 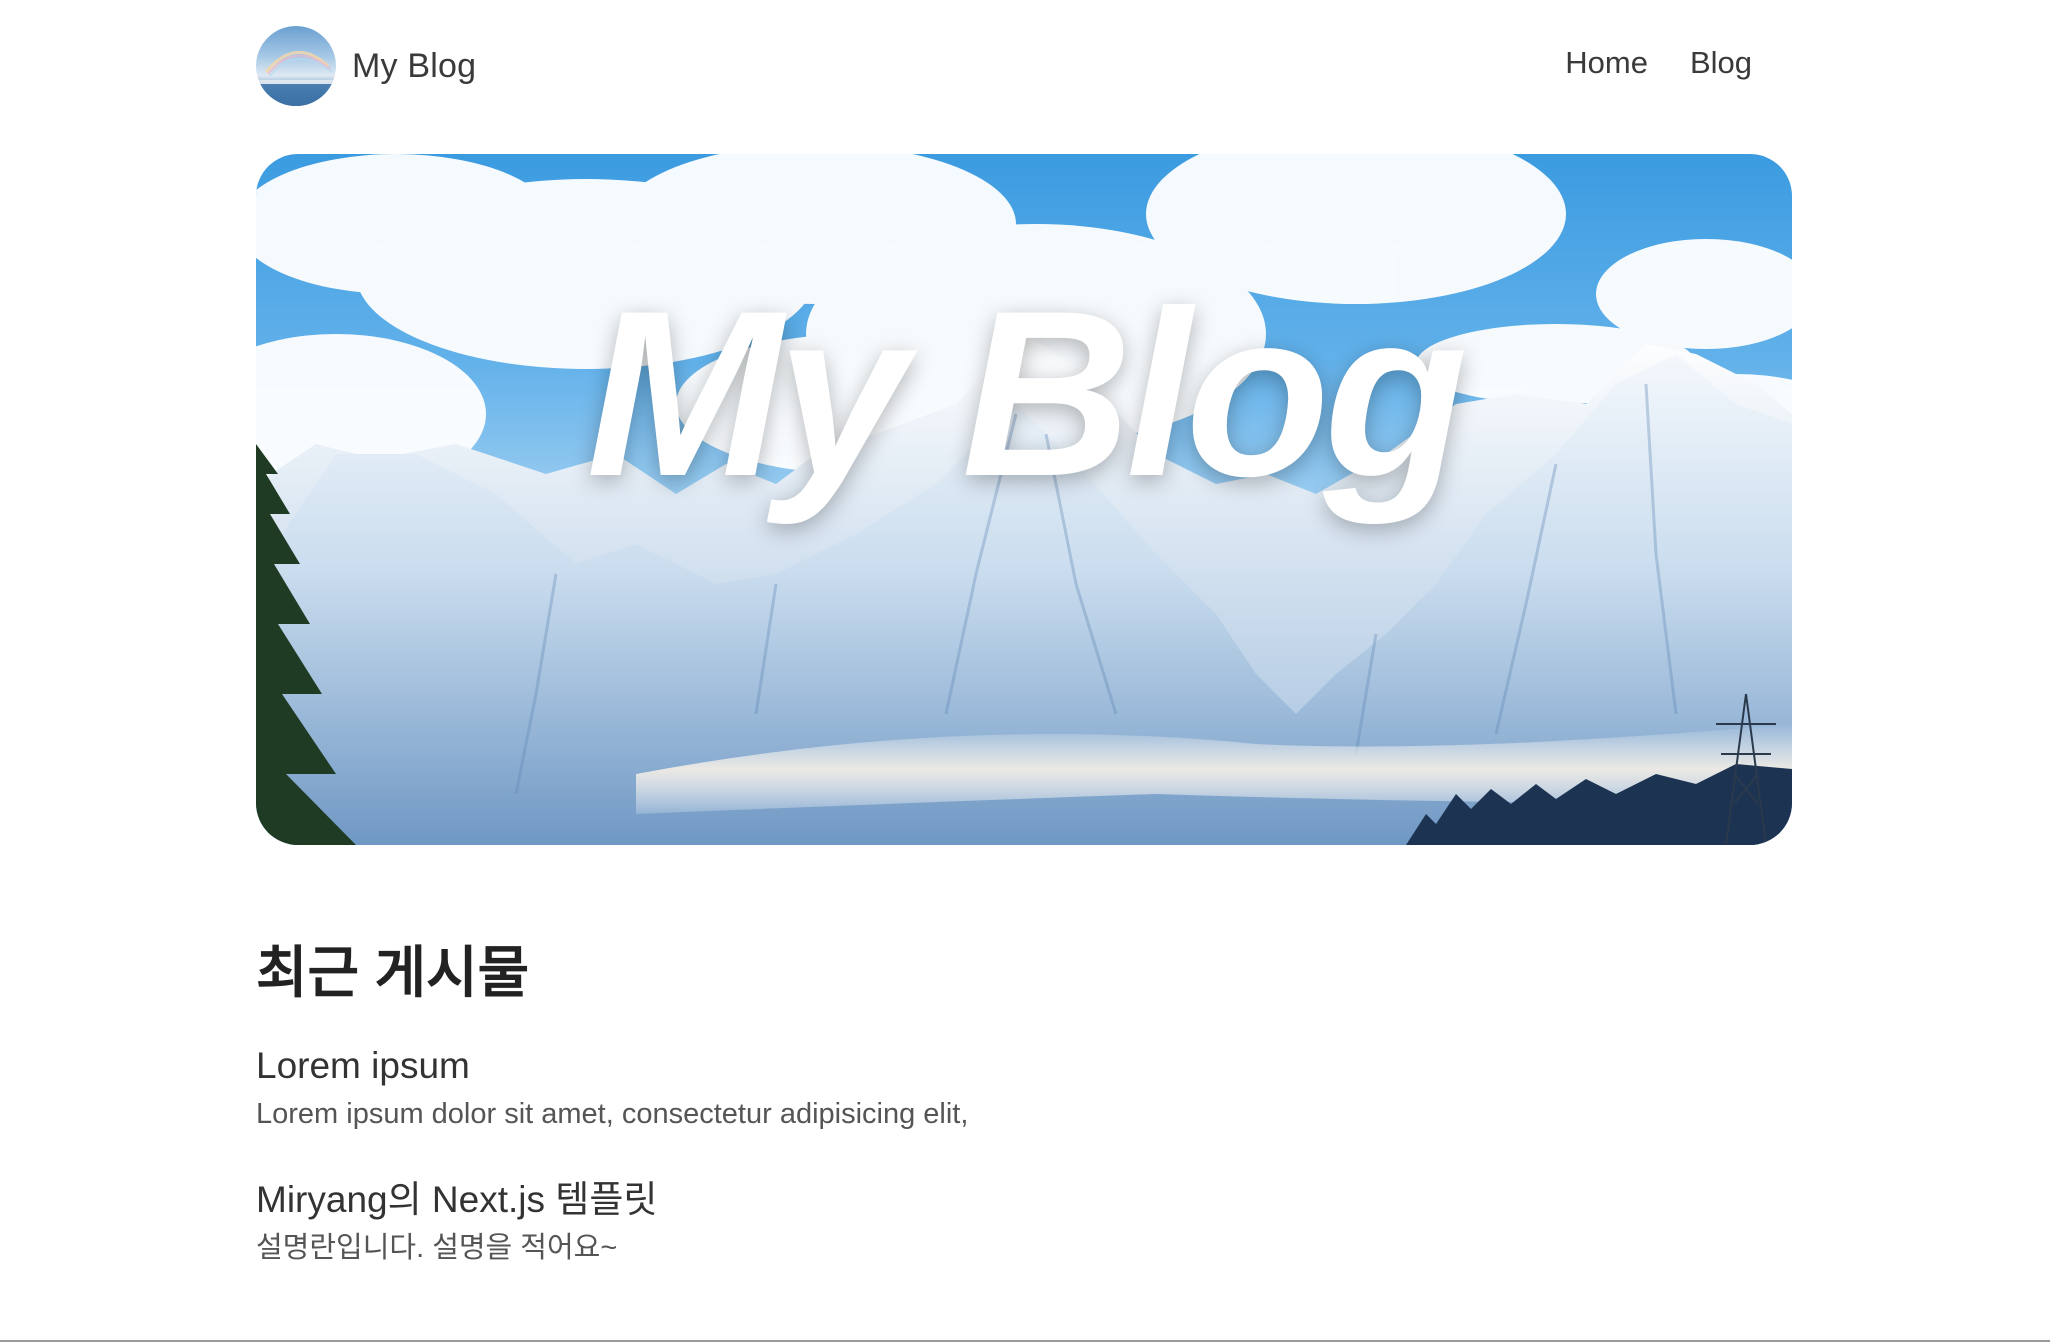 I want to click on recent-posts-heading: 최근 게시물, so click(x=393, y=972).